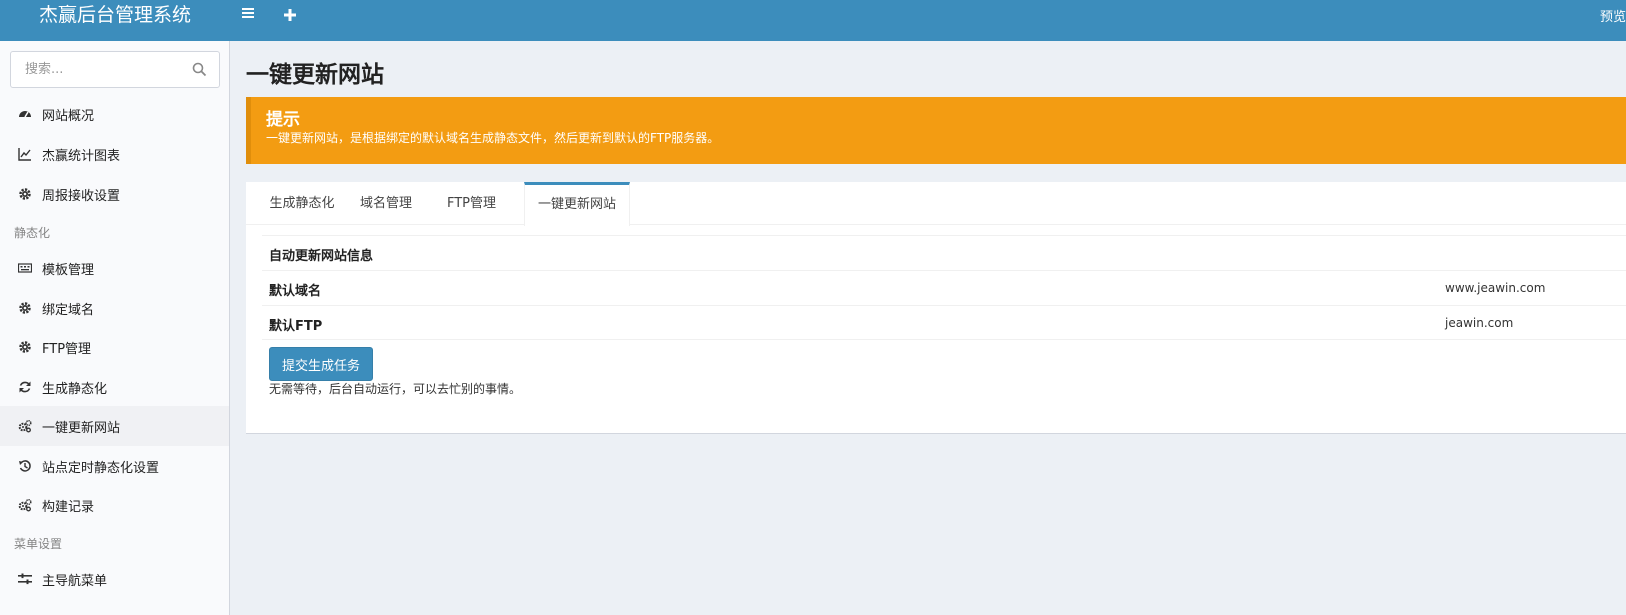 The width and height of the screenshot is (1626, 615). I want to click on sidebar-item-generate-static: 生成静态化, so click(114, 387).